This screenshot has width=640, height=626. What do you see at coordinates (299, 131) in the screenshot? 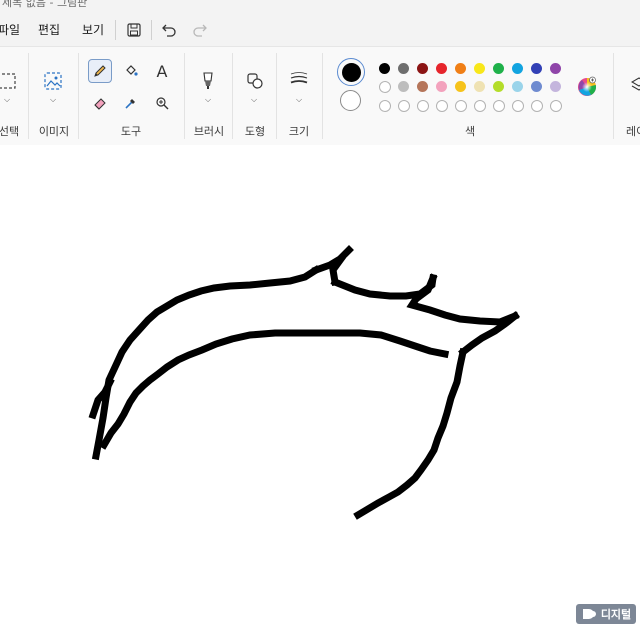
I see `group-label-size: 크기` at bounding box center [299, 131].